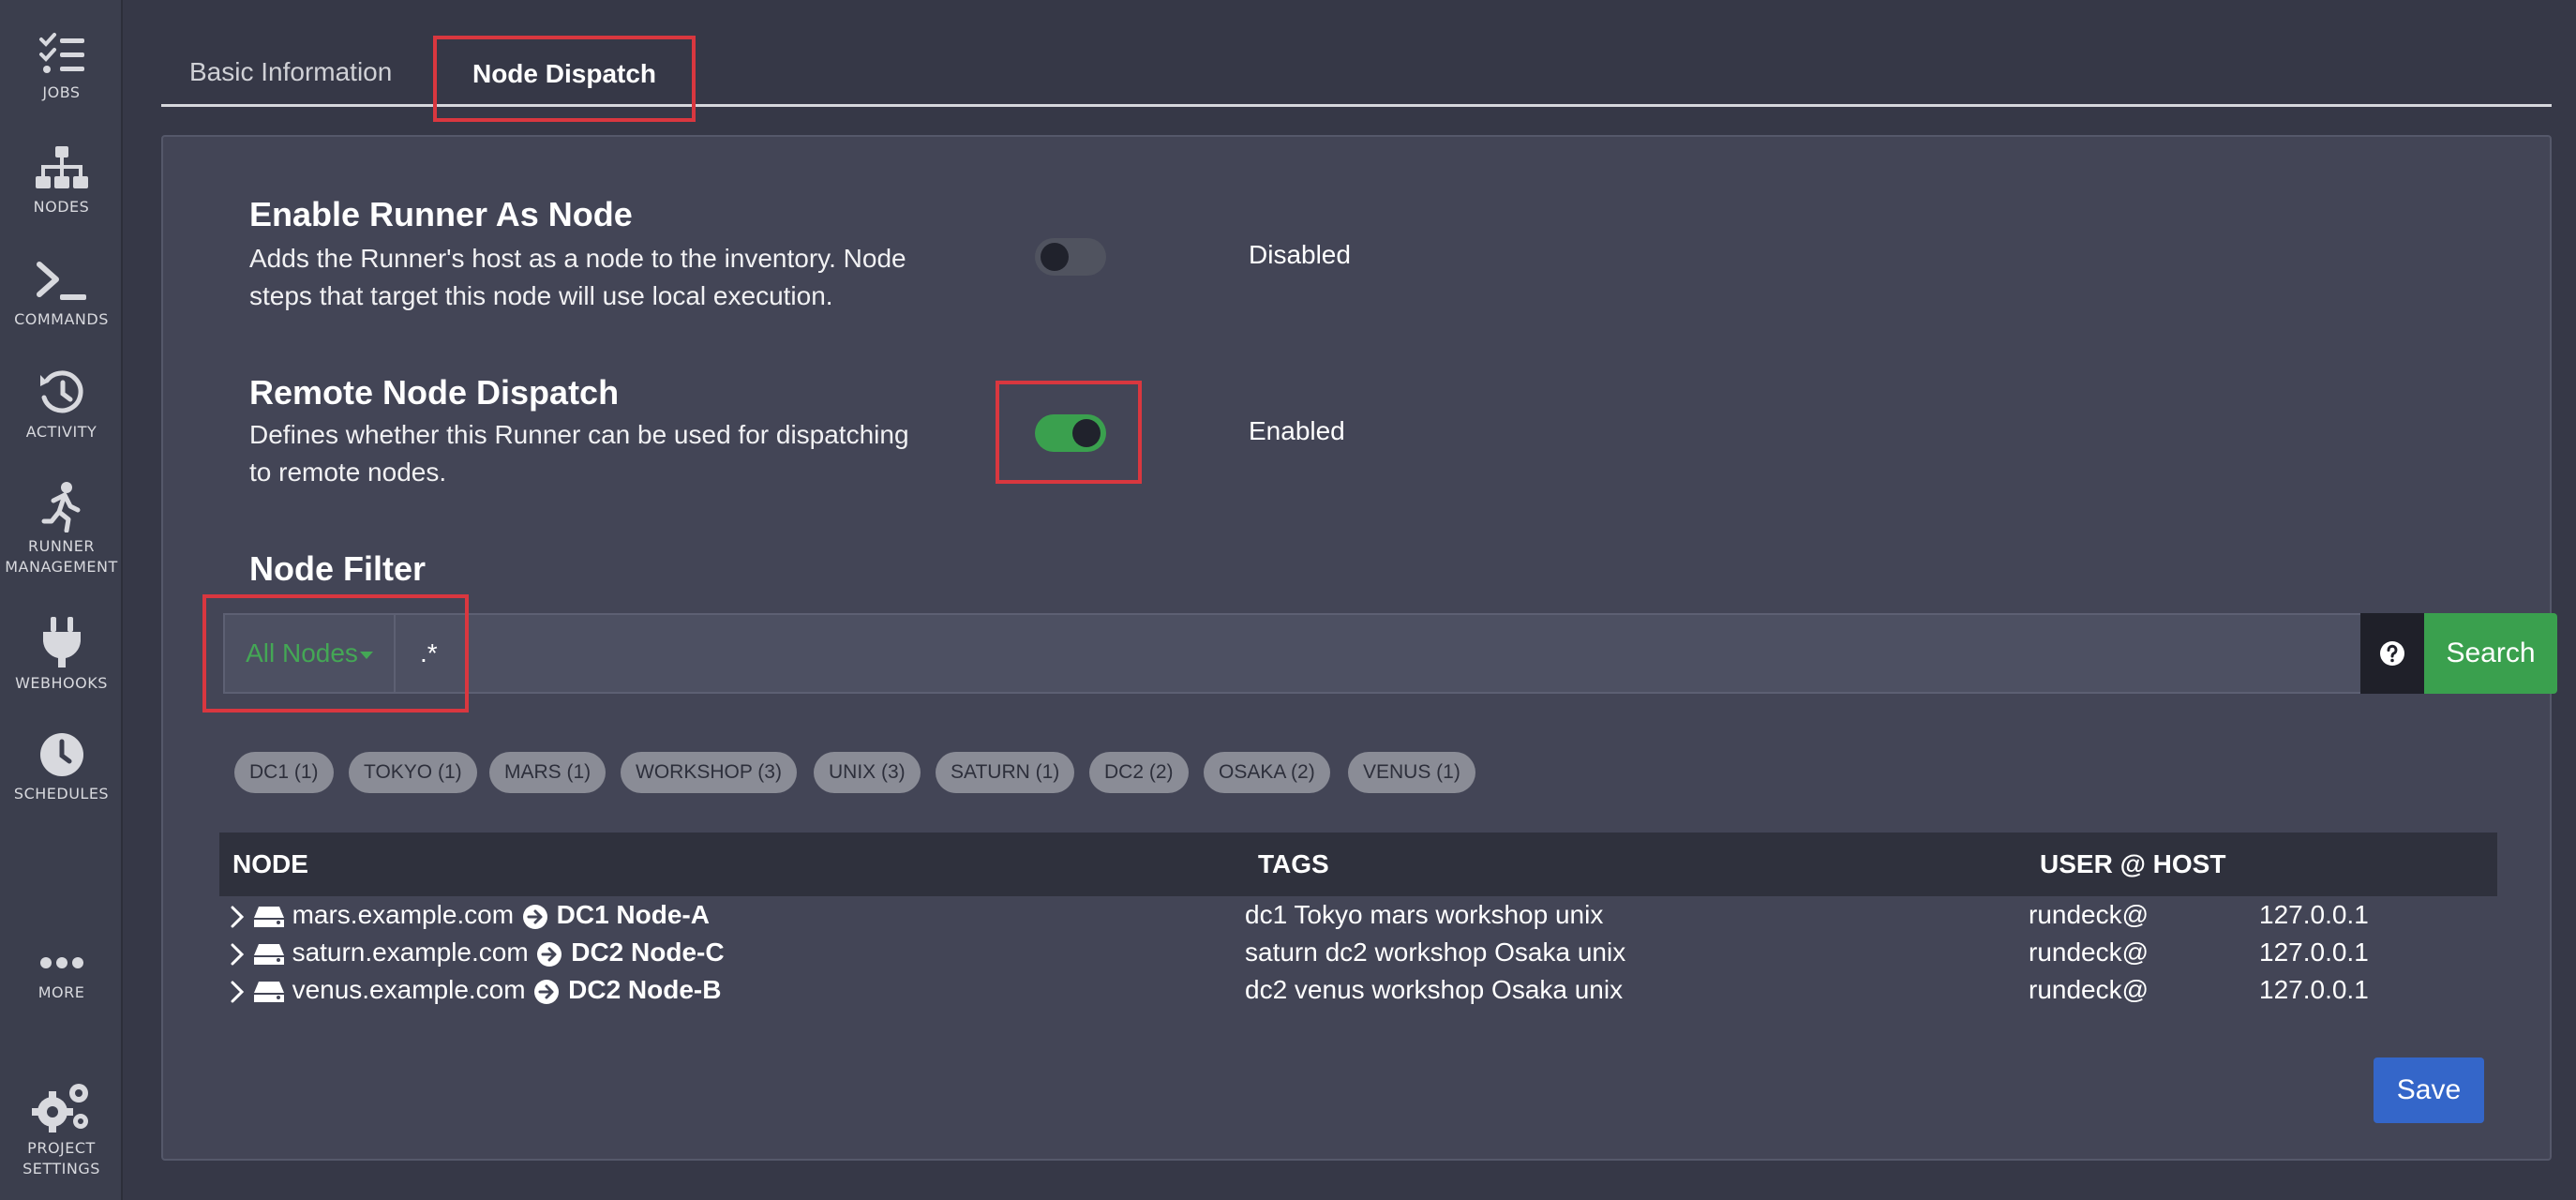 The height and width of the screenshot is (1200, 2576). Describe the element at coordinates (2429, 1090) in the screenshot. I see `save-button: Save` at that location.